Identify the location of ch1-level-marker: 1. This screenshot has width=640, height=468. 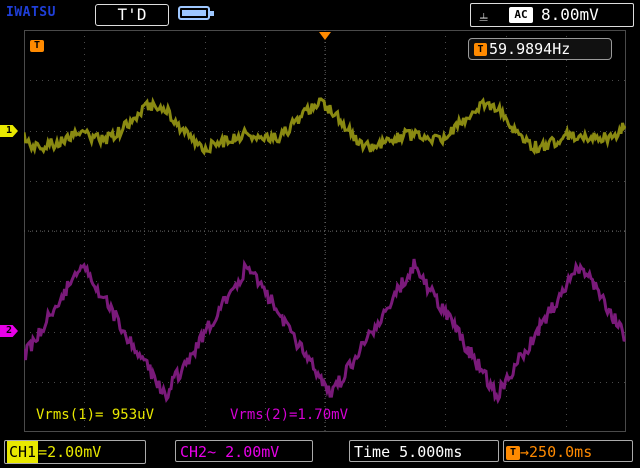
(9, 131).